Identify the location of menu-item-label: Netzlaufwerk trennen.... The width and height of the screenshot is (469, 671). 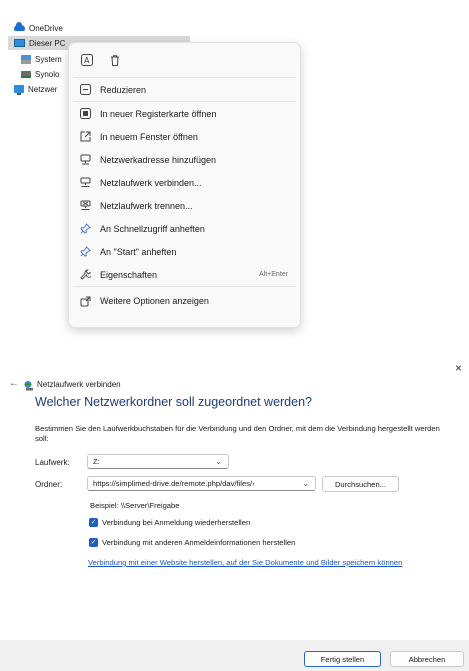
(146, 205).